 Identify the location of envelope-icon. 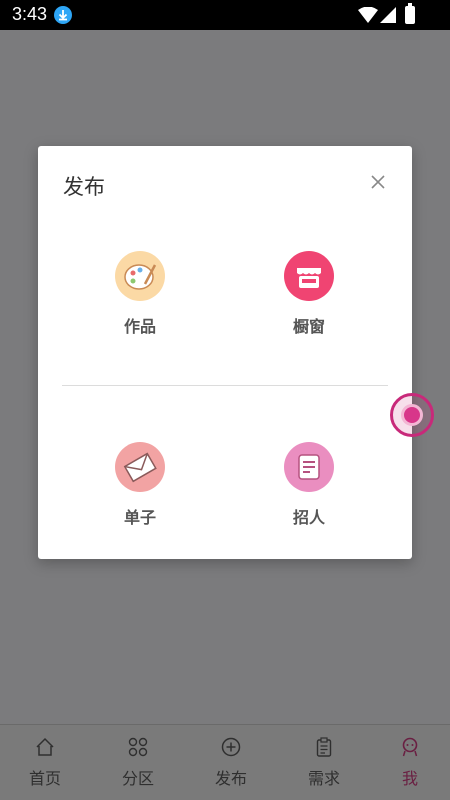
(140, 467).